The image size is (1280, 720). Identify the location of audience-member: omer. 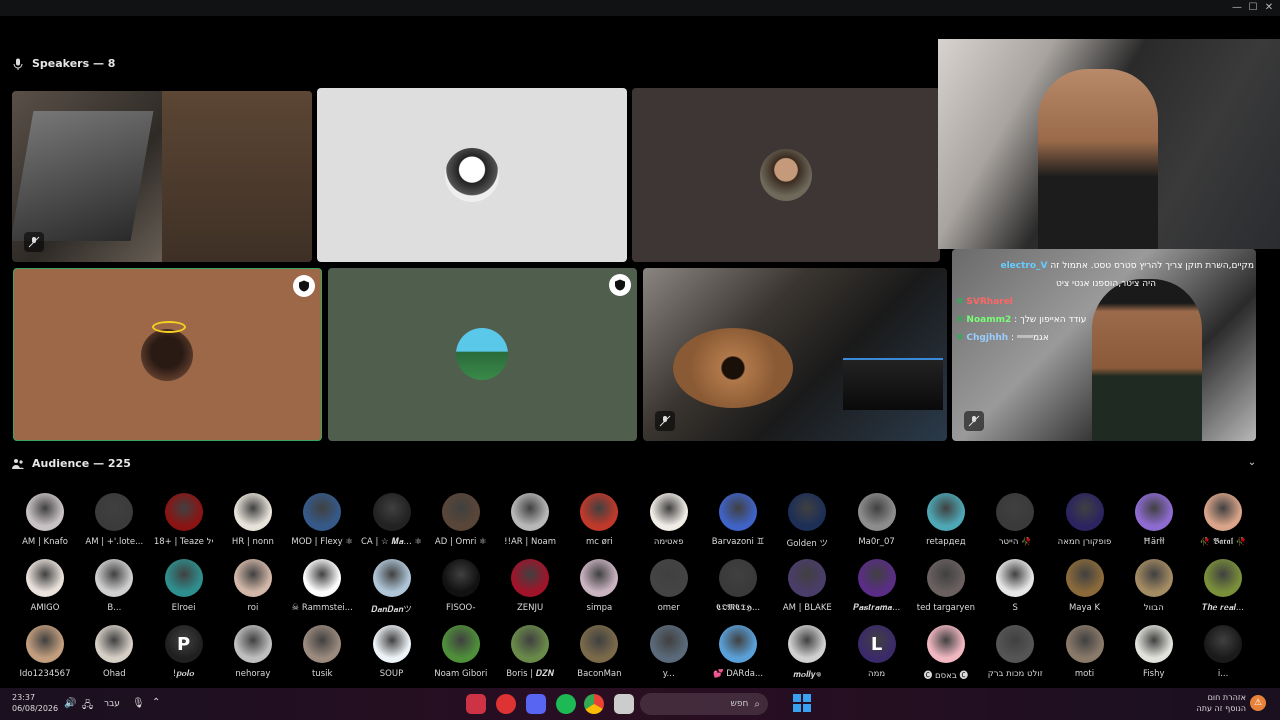
(669, 586).